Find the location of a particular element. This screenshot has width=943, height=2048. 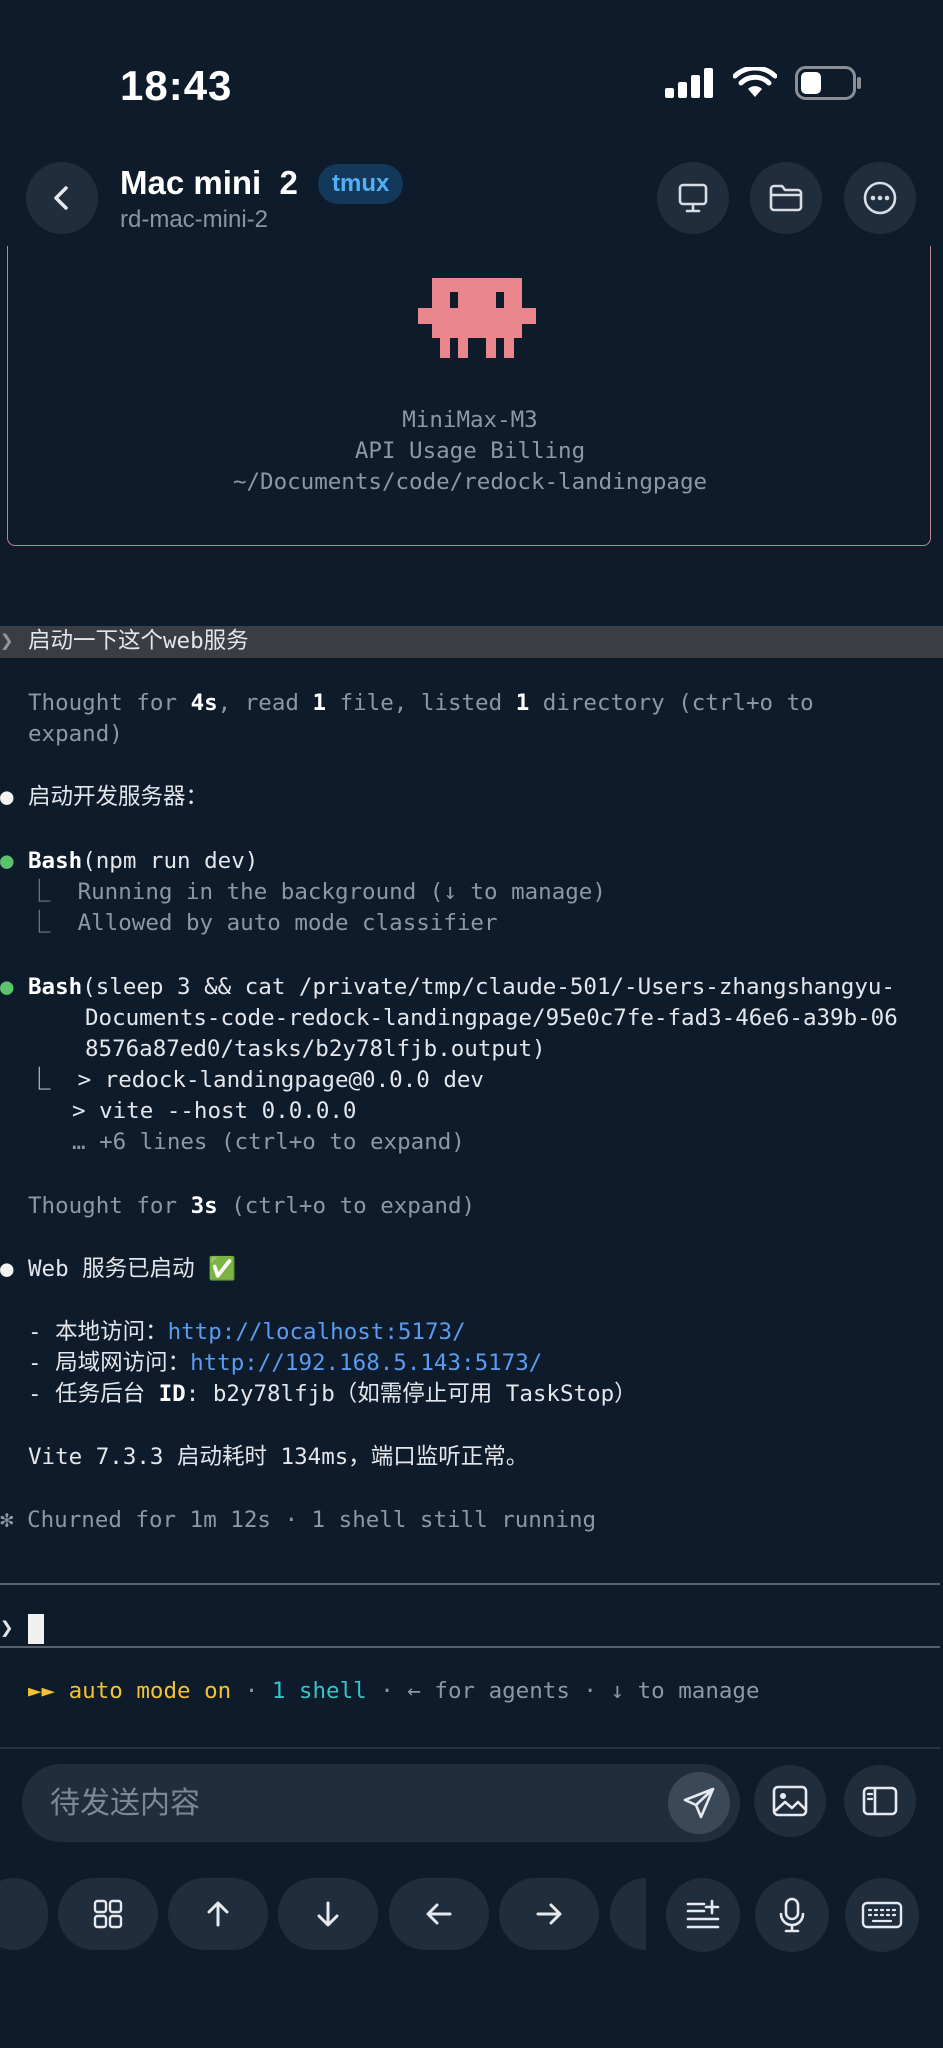

more-dots-icon is located at coordinates (880, 198).